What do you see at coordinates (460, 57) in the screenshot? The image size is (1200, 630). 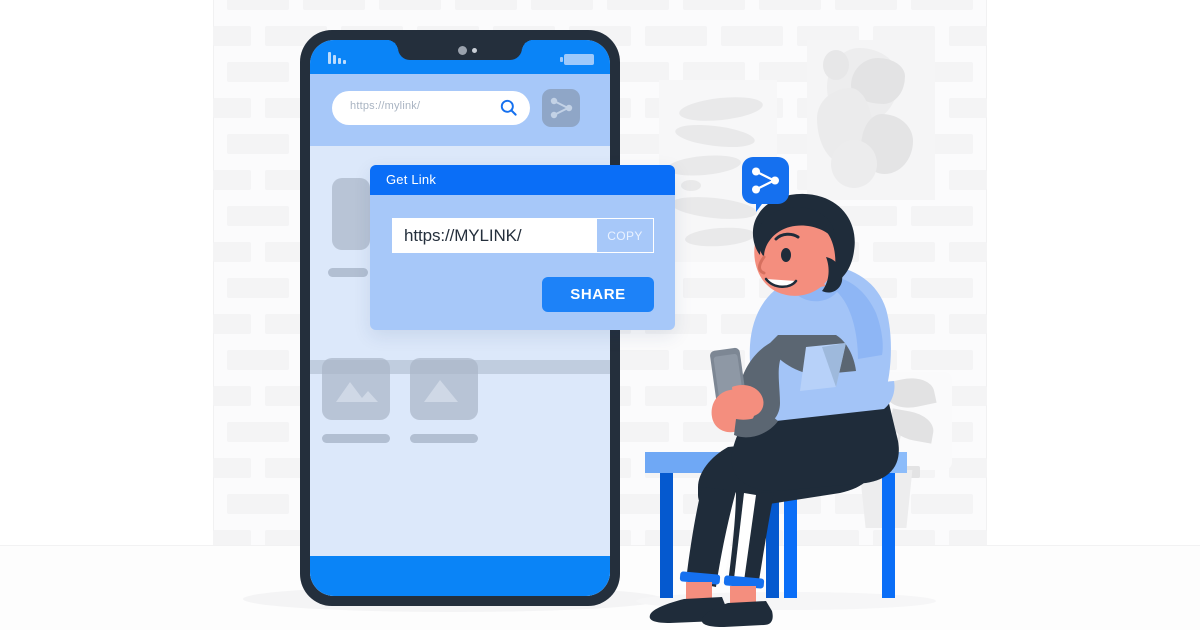 I see `status-bar` at bounding box center [460, 57].